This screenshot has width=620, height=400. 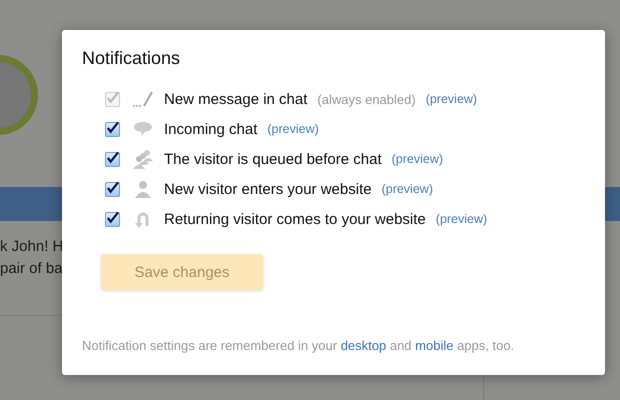 I want to click on message-text: k John! H, so click(x=31, y=247).